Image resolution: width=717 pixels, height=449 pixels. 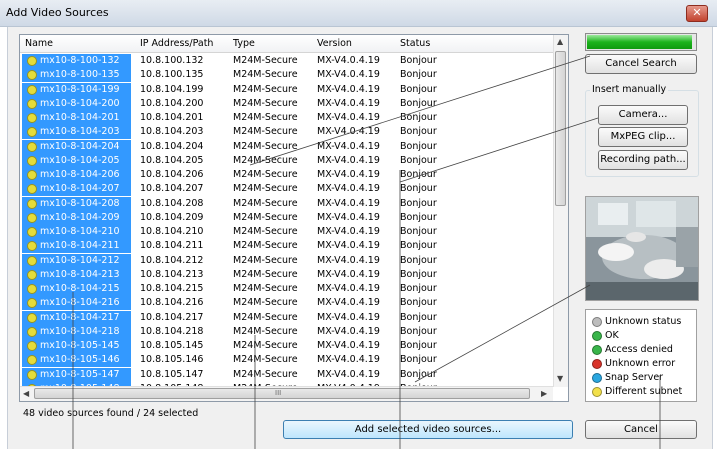 What do you see at coordinates (502, 333) in the screenshot?
I see `leader-line-preview` at bounding box center [502, 333].